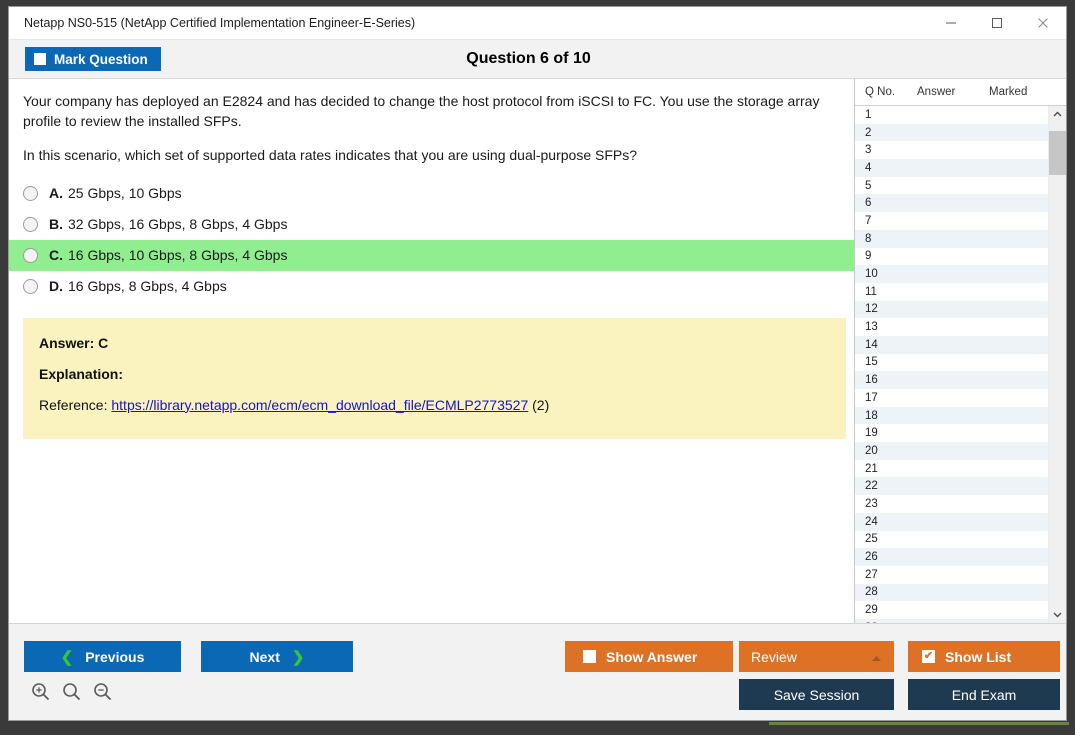 The width and height of the screenshot is (1075, 735). Describe the element at coordinates (951, 380) in the screenshot. I see `table-row: 16` at that location.